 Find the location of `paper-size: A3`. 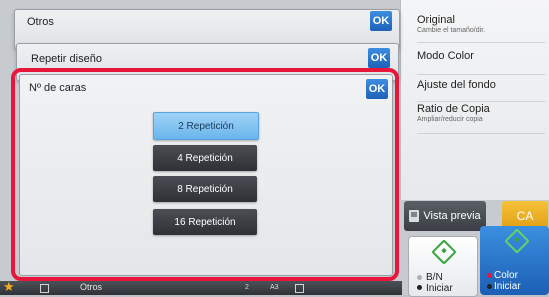

paper-size: A3 is located at coordinates (274, 287).